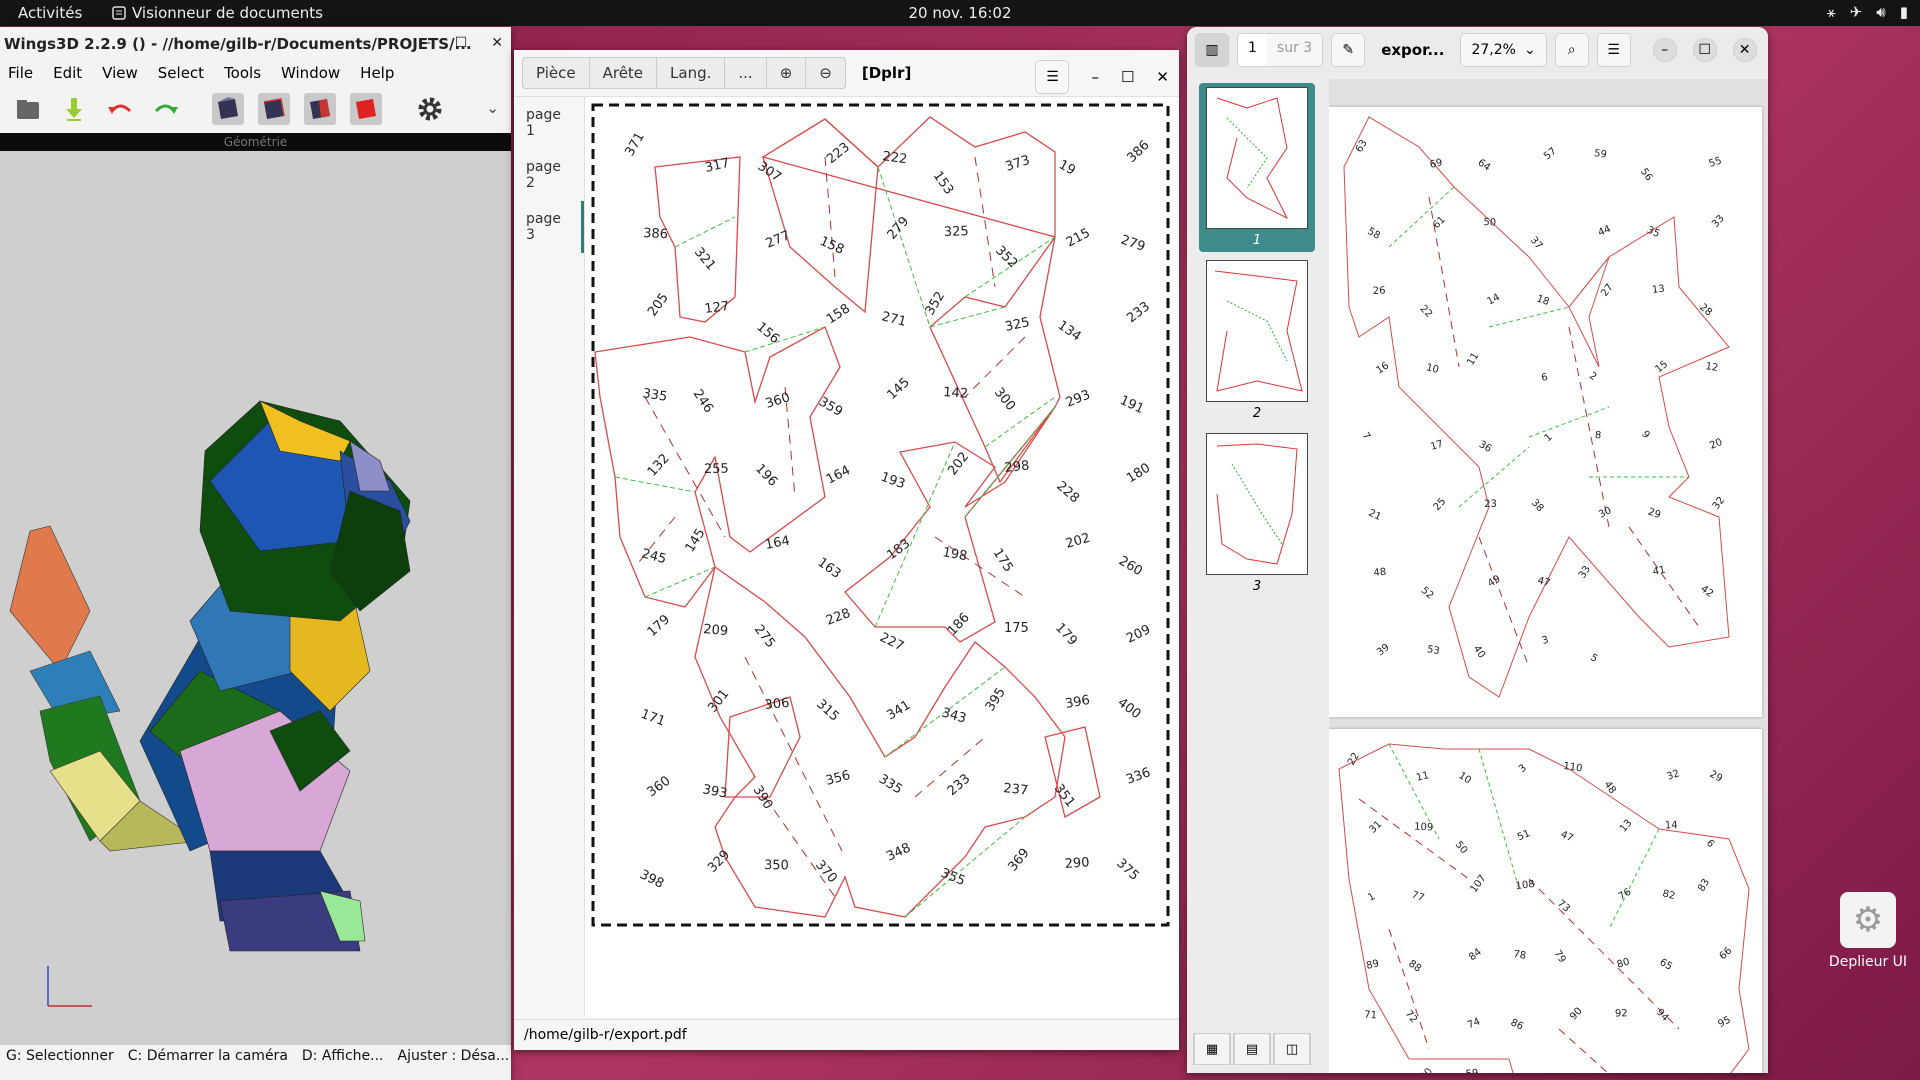  I want to click on launcher-label: Deplieur UI, so click(1868, 962).